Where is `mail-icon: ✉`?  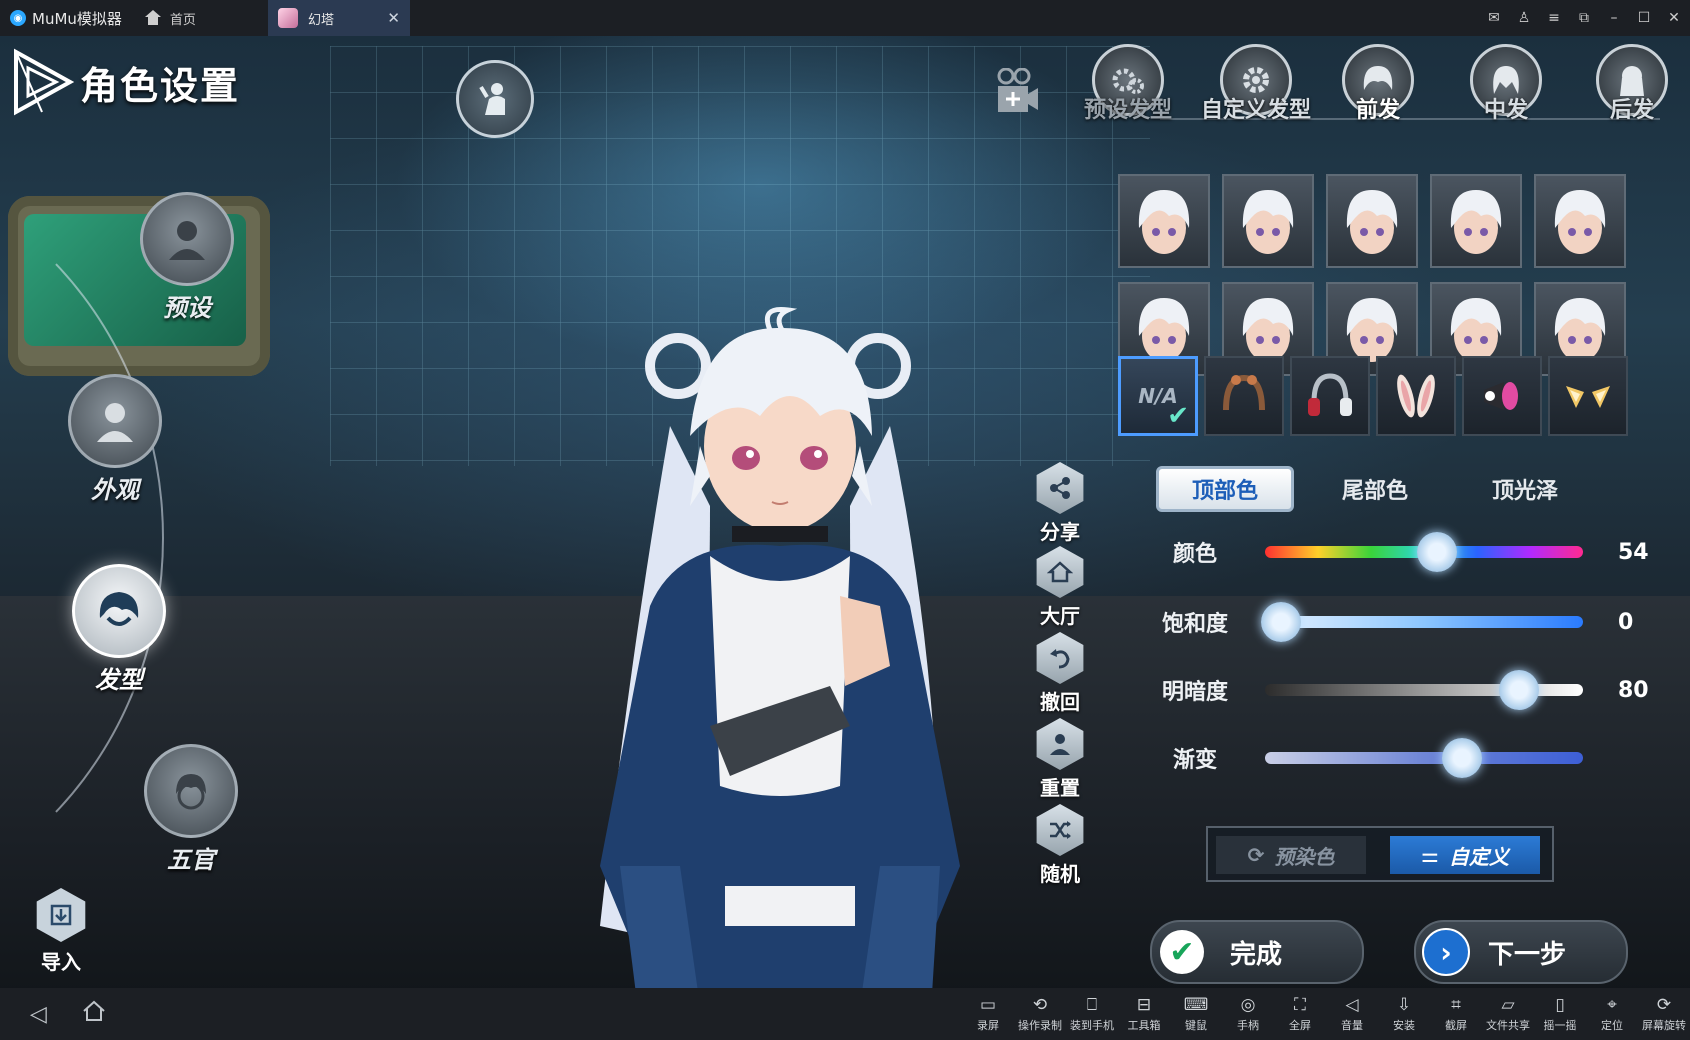 mail-icon: ✉ is located at coordinates (1494, 18).